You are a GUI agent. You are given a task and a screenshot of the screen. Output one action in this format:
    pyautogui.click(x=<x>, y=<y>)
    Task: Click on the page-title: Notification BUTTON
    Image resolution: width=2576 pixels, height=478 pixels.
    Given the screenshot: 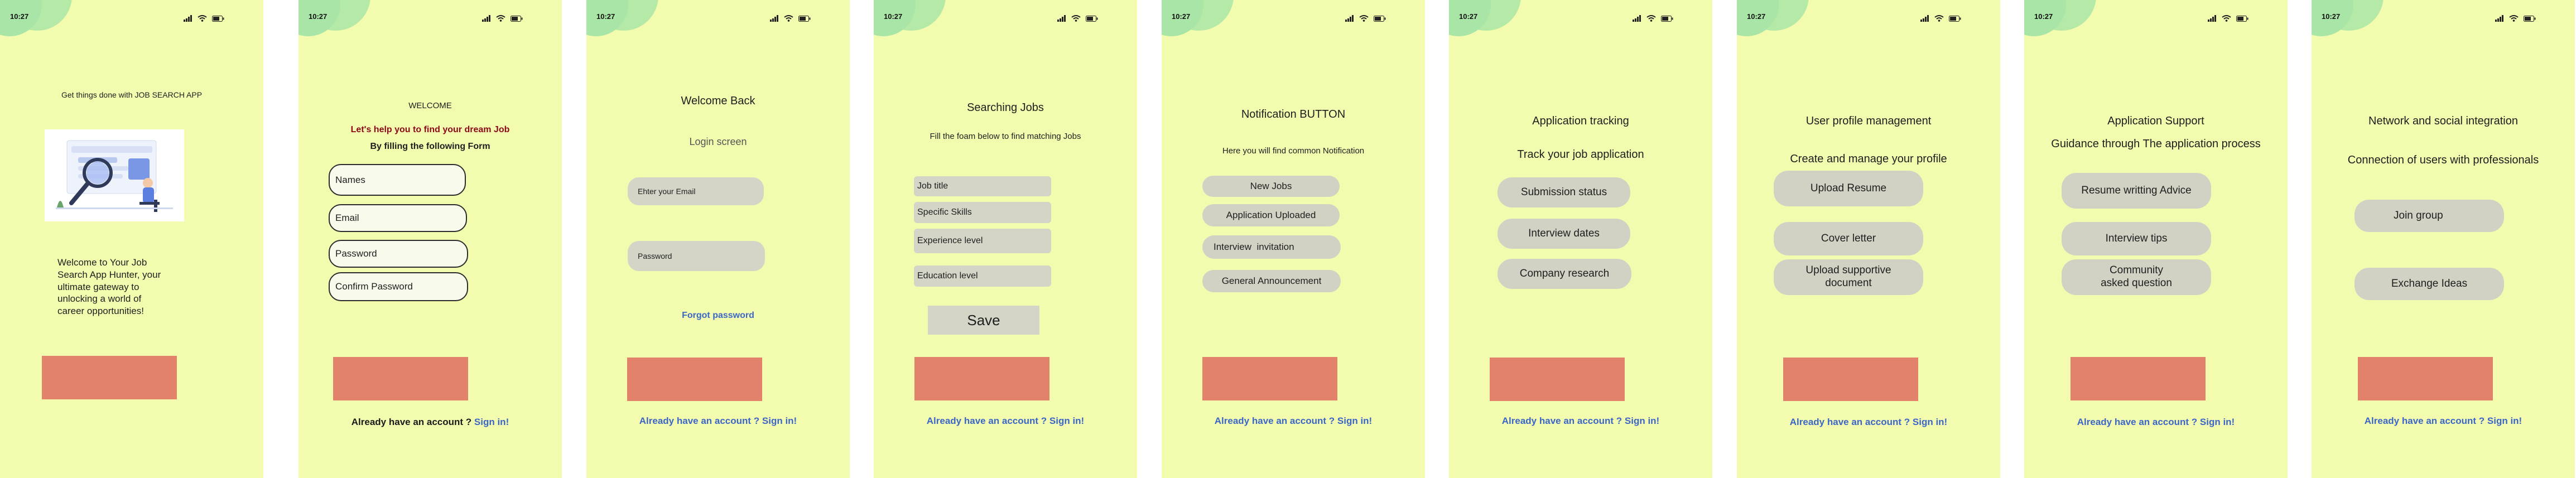 What is the action you would take?
    pyautogui.click(x=1294, y=114)
    